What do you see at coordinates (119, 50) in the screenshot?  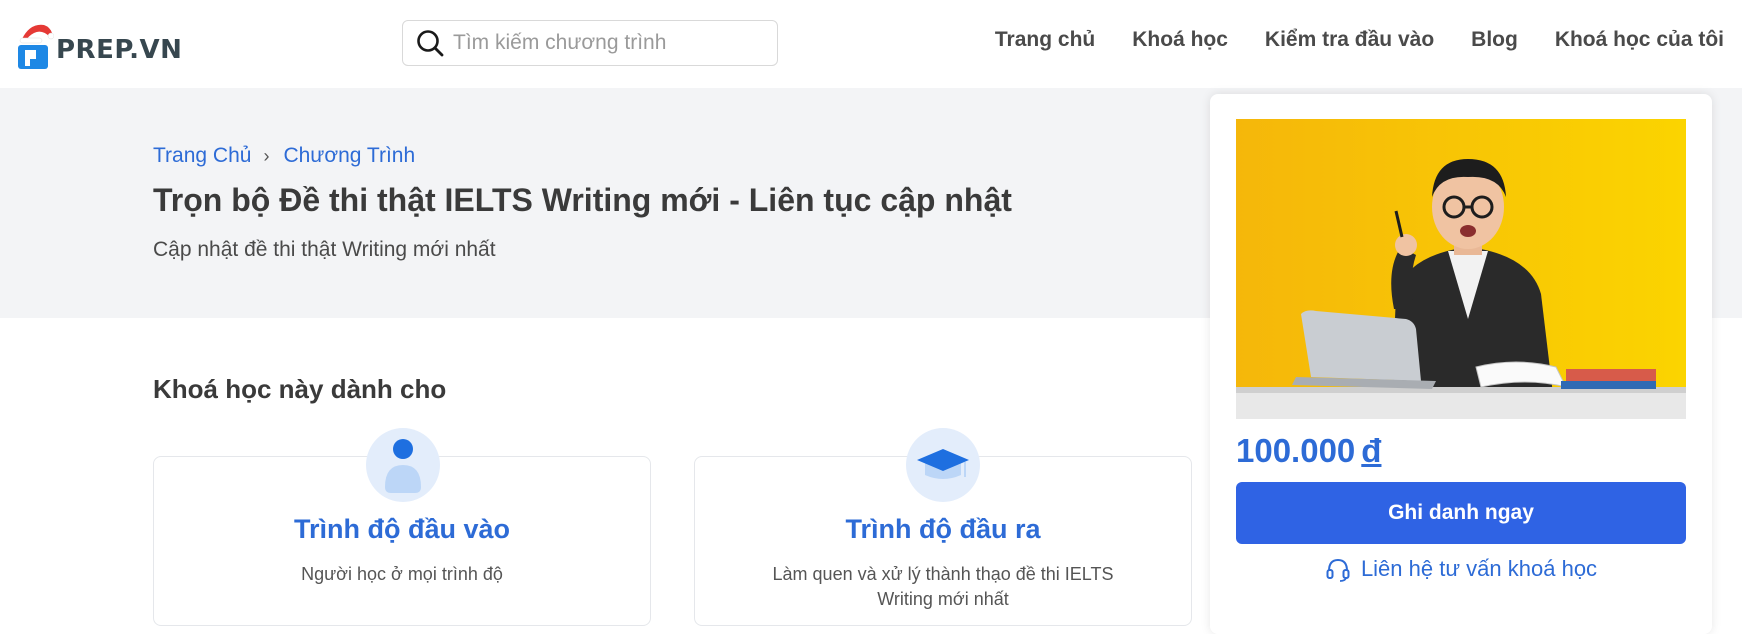 I see `logo-text: PREP.VN` at bounding box center [119, 50].